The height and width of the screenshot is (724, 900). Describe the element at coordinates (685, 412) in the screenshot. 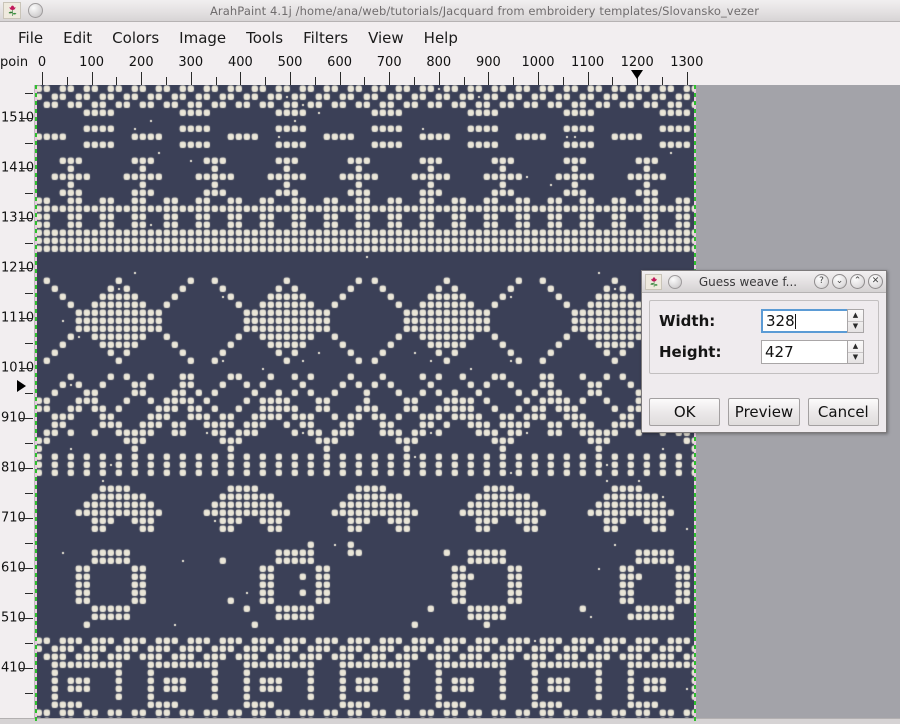

I see `ok-button: OK` at that location.